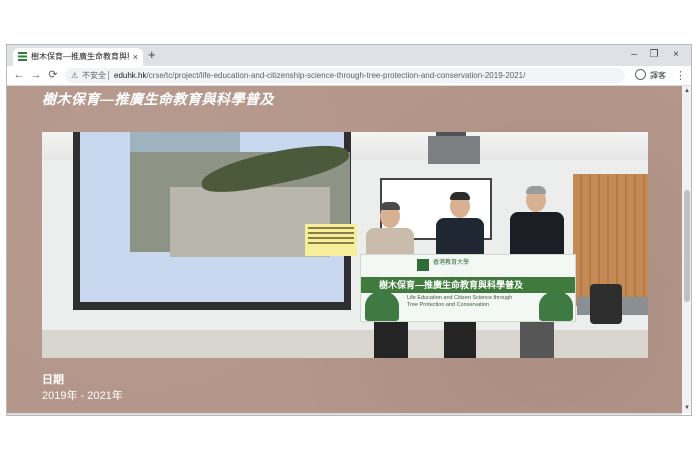 Image resolution: width=697 pixels, height=460 pixels. I want to click on menu-icon: ⋮, so click(680, 76).